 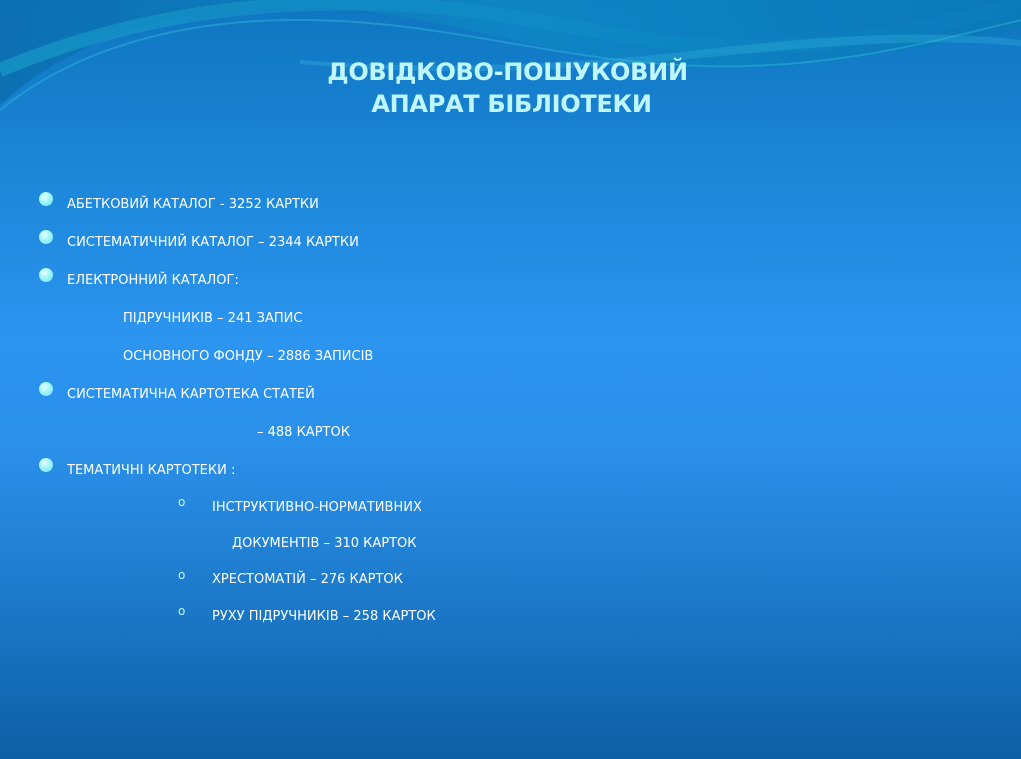 I want to click on sub-list-item-regulatory: ІНСТРУКТИВНО-НОРМАТИВНИХ, so click(x=317, y=507).